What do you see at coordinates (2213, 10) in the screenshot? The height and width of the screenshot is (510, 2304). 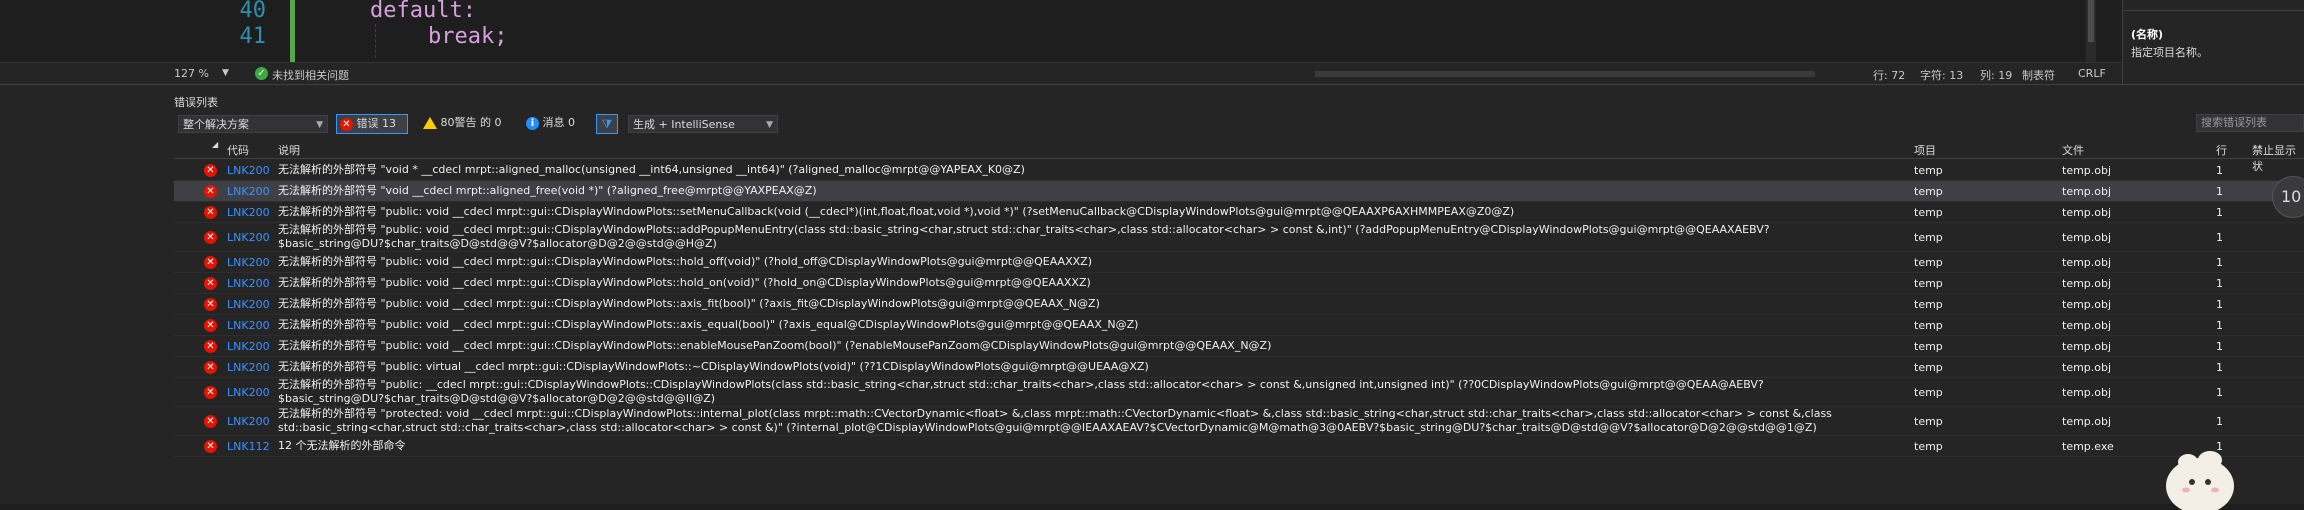 I see `divider` at bounding box center [2213, 10].